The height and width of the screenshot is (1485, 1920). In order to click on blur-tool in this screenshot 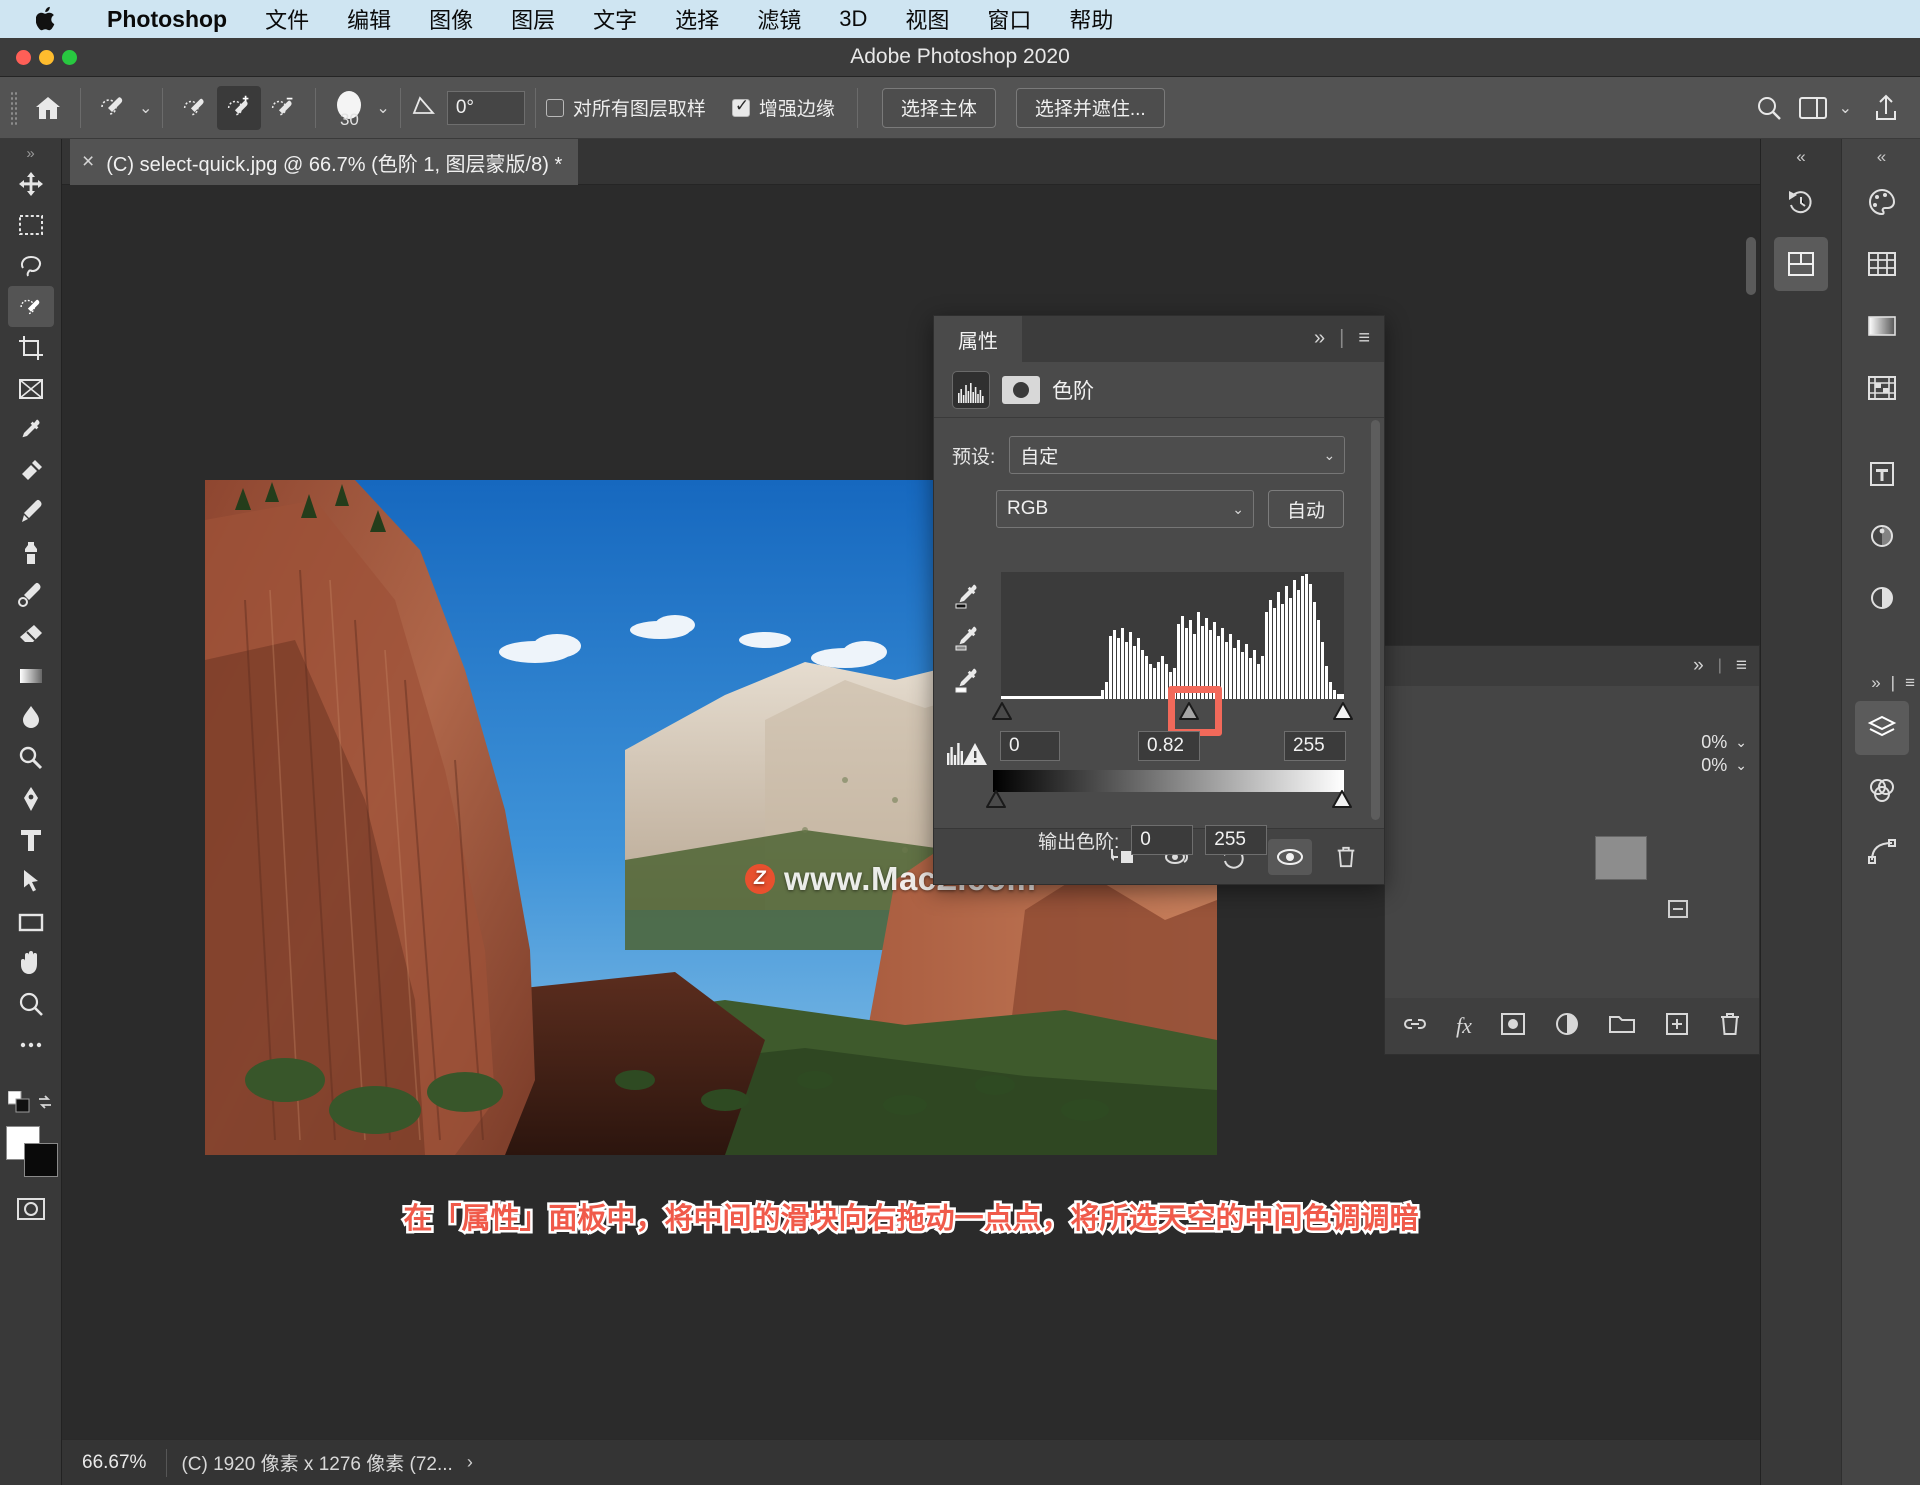, I will do `click(31, 716)`.